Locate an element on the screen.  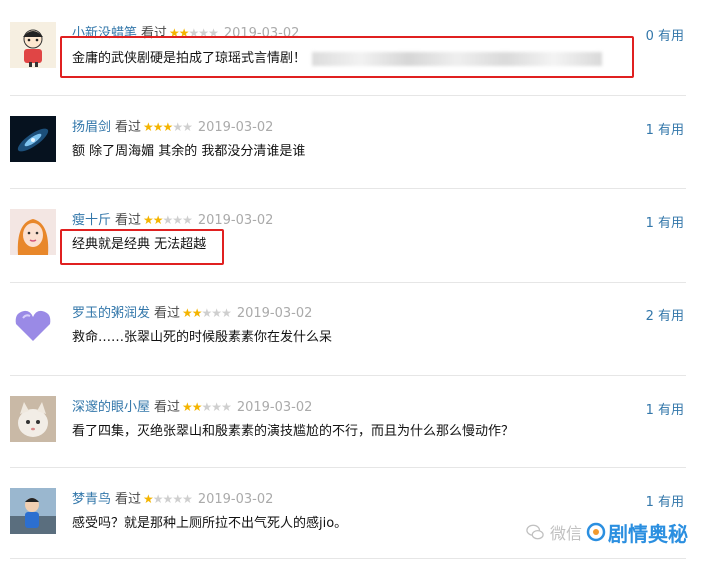
review-meta: 深邃的眼小屋 看过 ★★★★★ 2019-03-02 is located at coordinates (192, 407).